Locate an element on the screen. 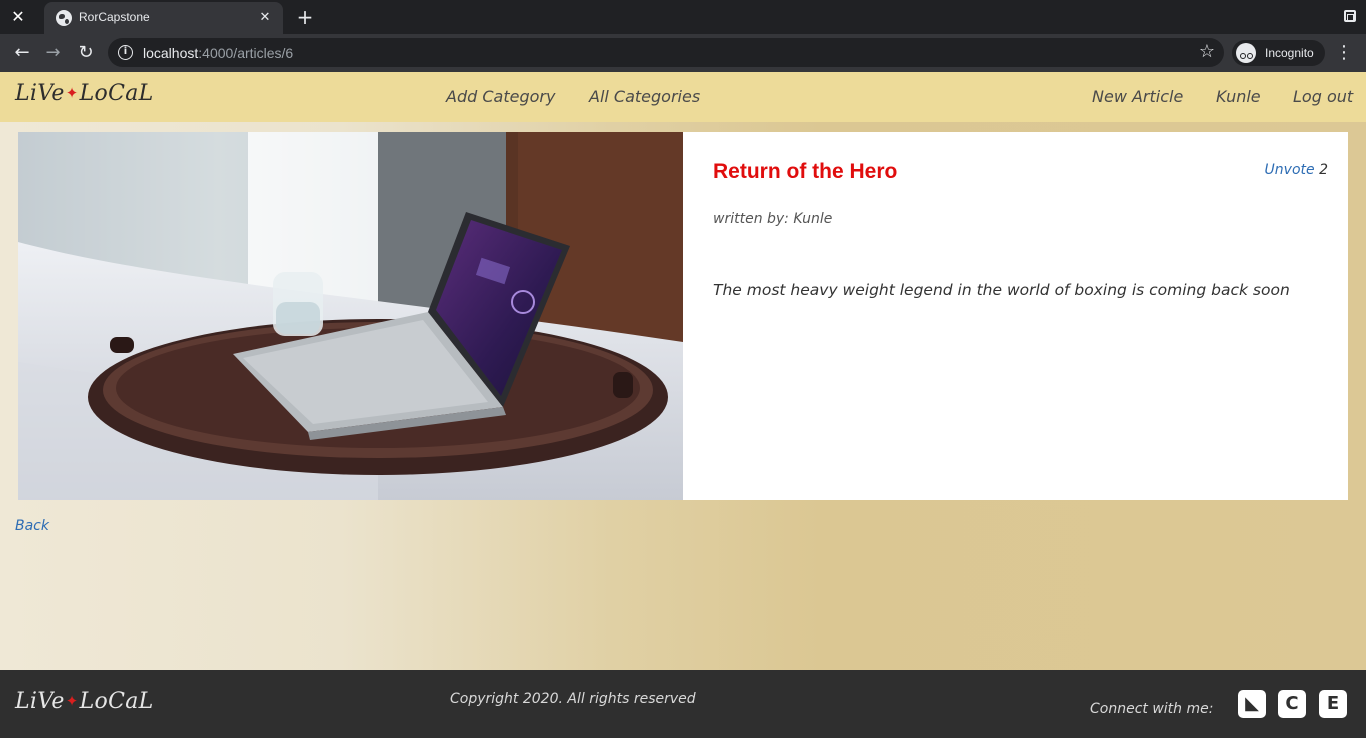 The image size is (1366, 738). site-info-icon: i is located at coordinates (125, 52).